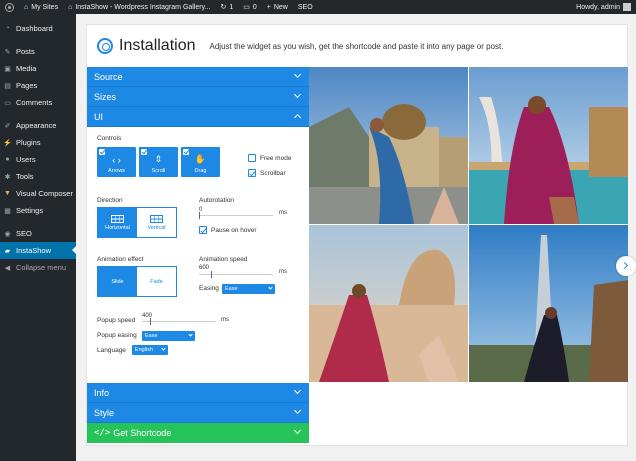 The width and height of the screenshot is (636, 461). What do you see at coordinates (7, 143) in the screenshot?
I see `plugin-icon: ⚡` at bounding box center [7, 143].